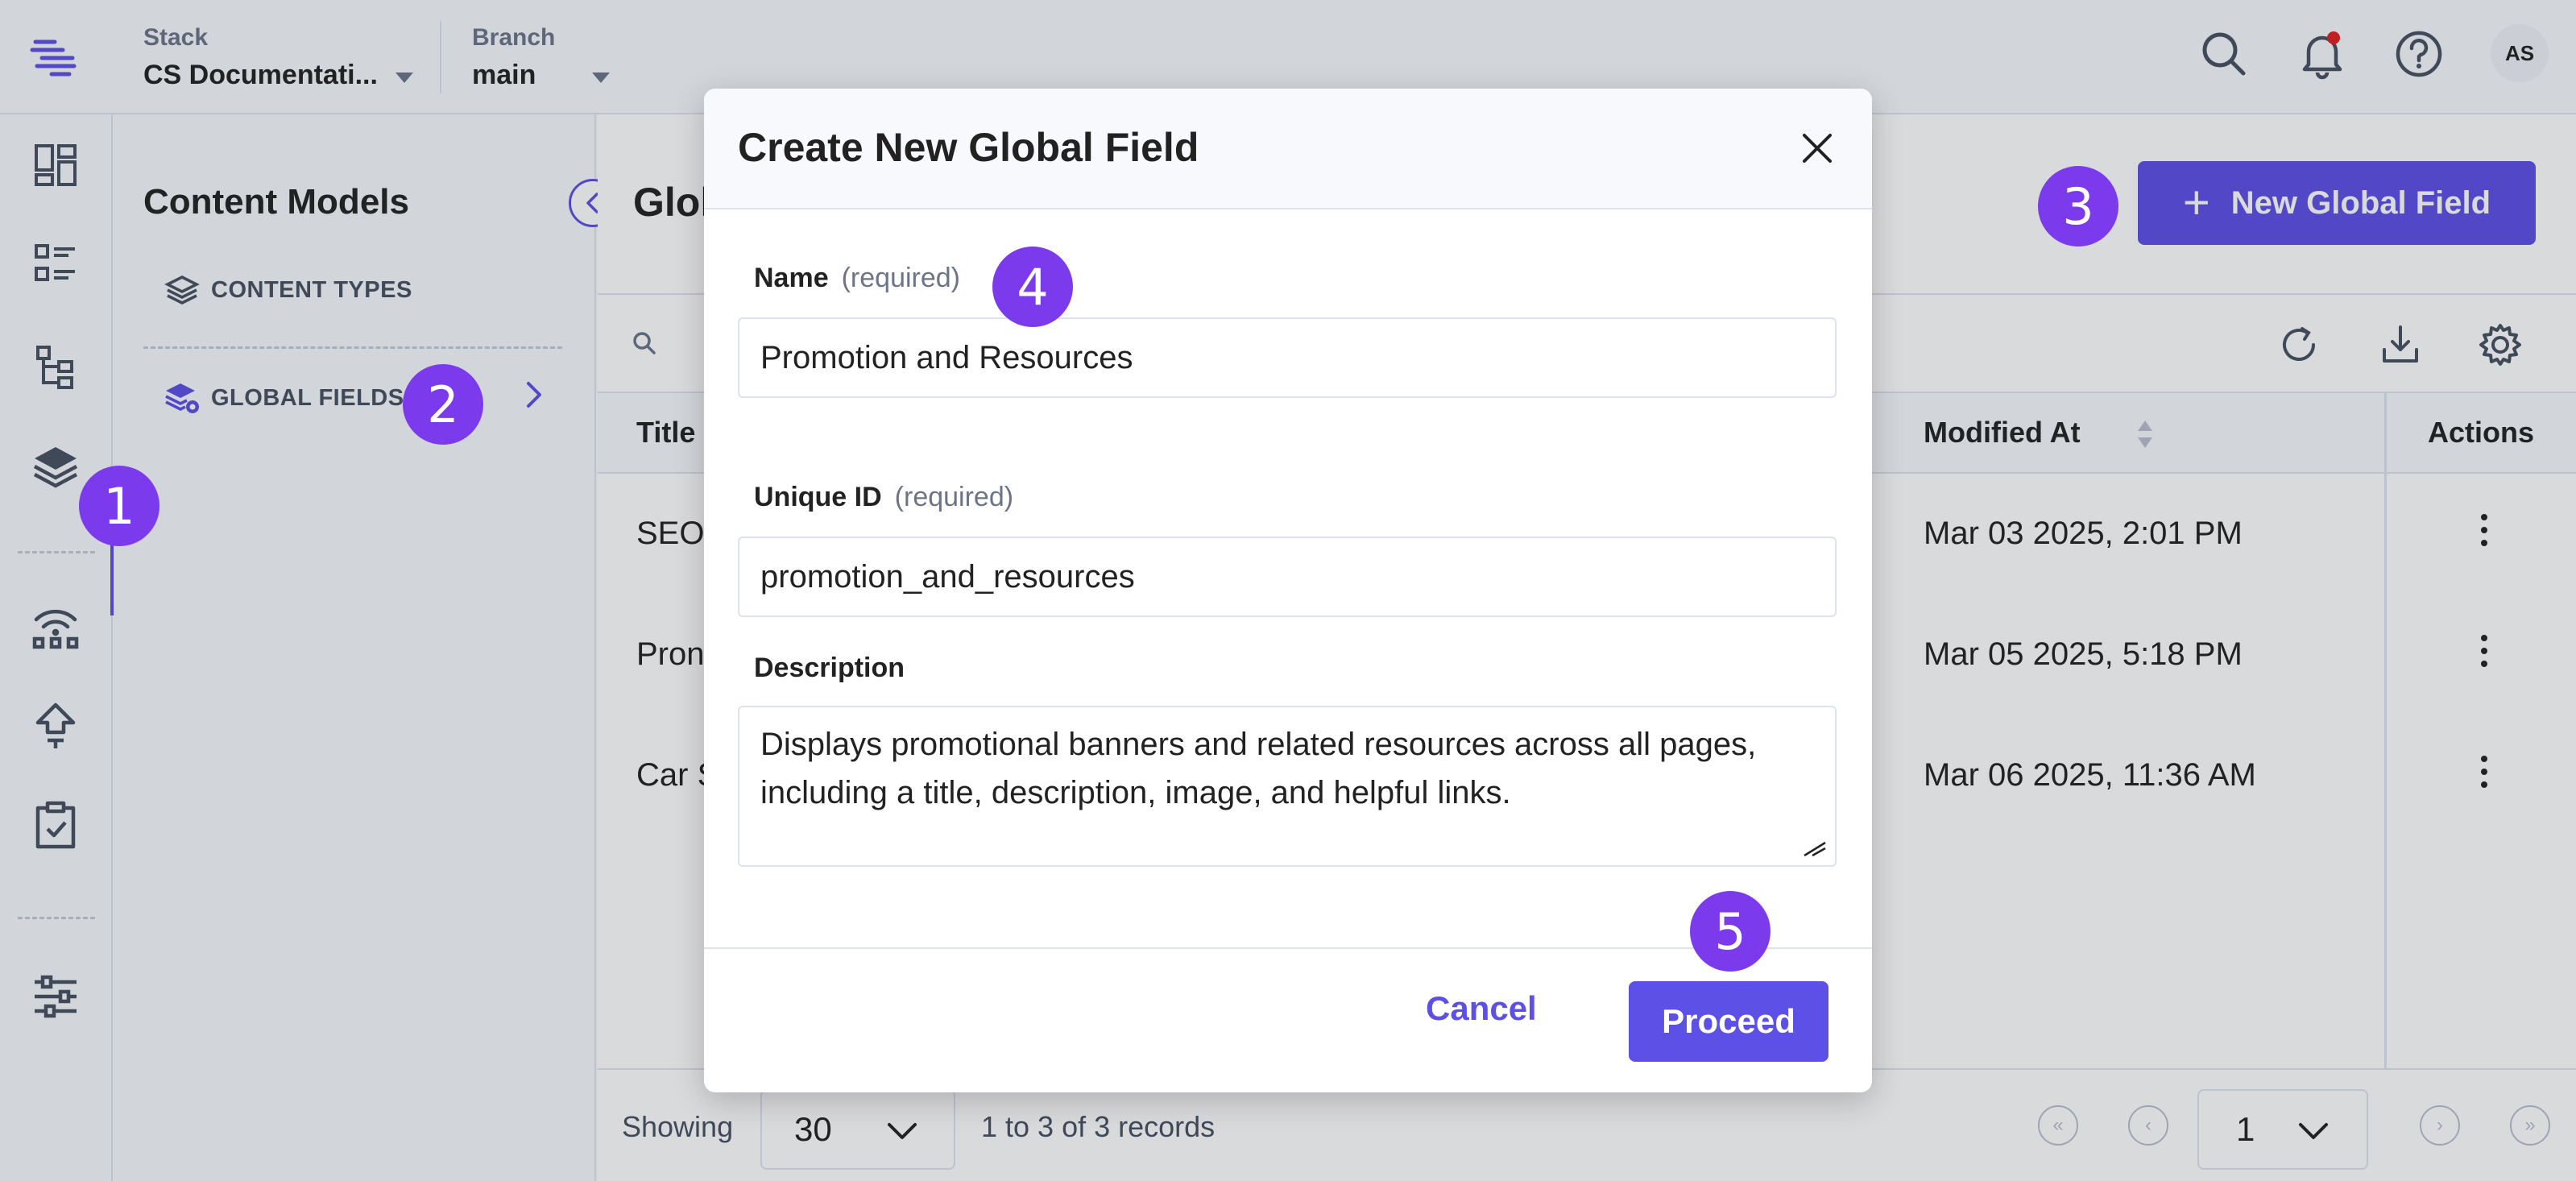 The height and width of the screenshot is (1181, 2576). What do you see at coordinates (1728, 1021) in the screenshot?
I see `proceed-button: Proceed` at bounding box center [1728, 1021].